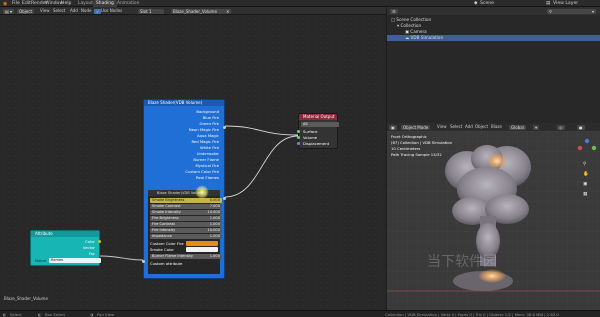 This screenshot has width=600, height=317. I want to click on mouse-left-icon: ◐, so click(5, 314).